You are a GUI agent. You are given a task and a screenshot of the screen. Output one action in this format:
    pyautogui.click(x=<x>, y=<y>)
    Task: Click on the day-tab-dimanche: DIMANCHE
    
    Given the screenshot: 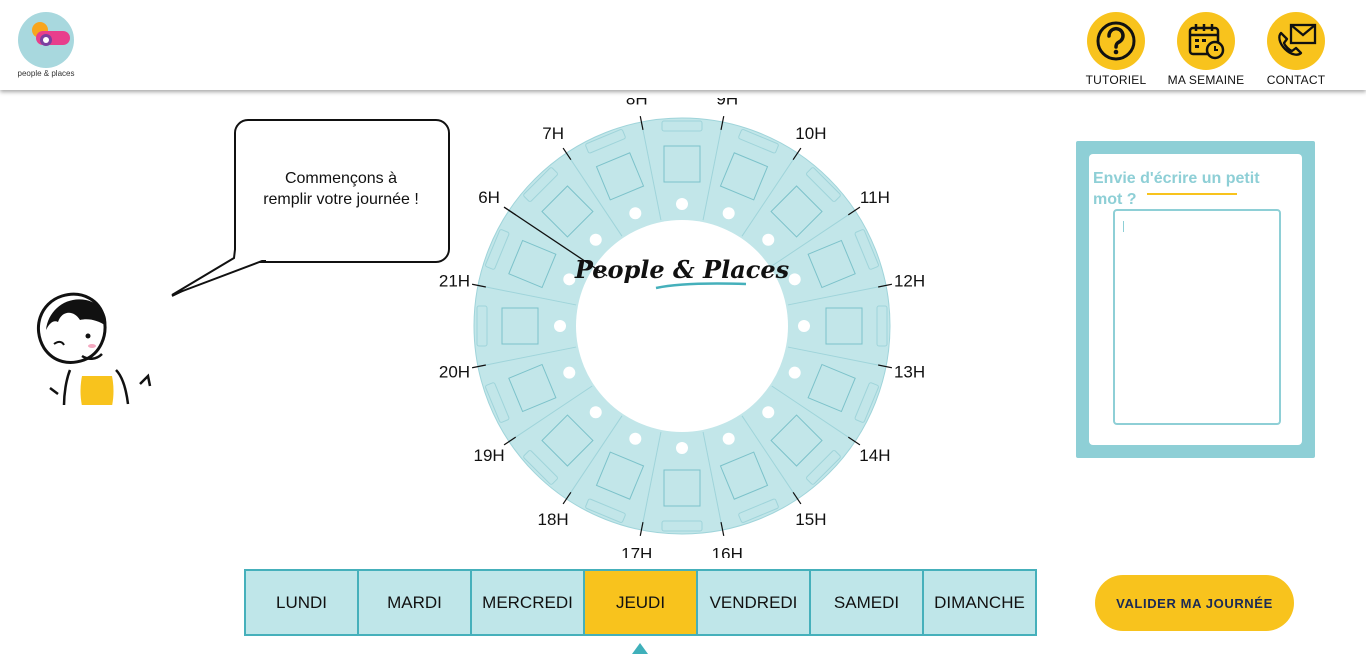 What is the action you would take?
    pyautogui.click(x=979, y=602)
    